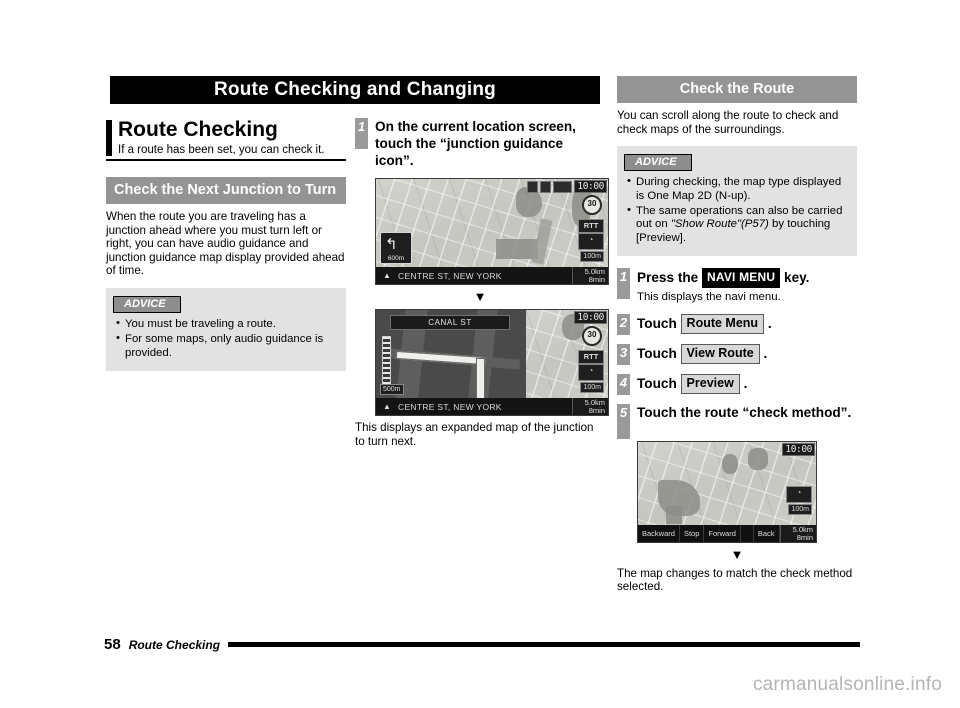 The height and width of the screenshot is (708, 960). I want to click on footer-rule, so click(544, 644).